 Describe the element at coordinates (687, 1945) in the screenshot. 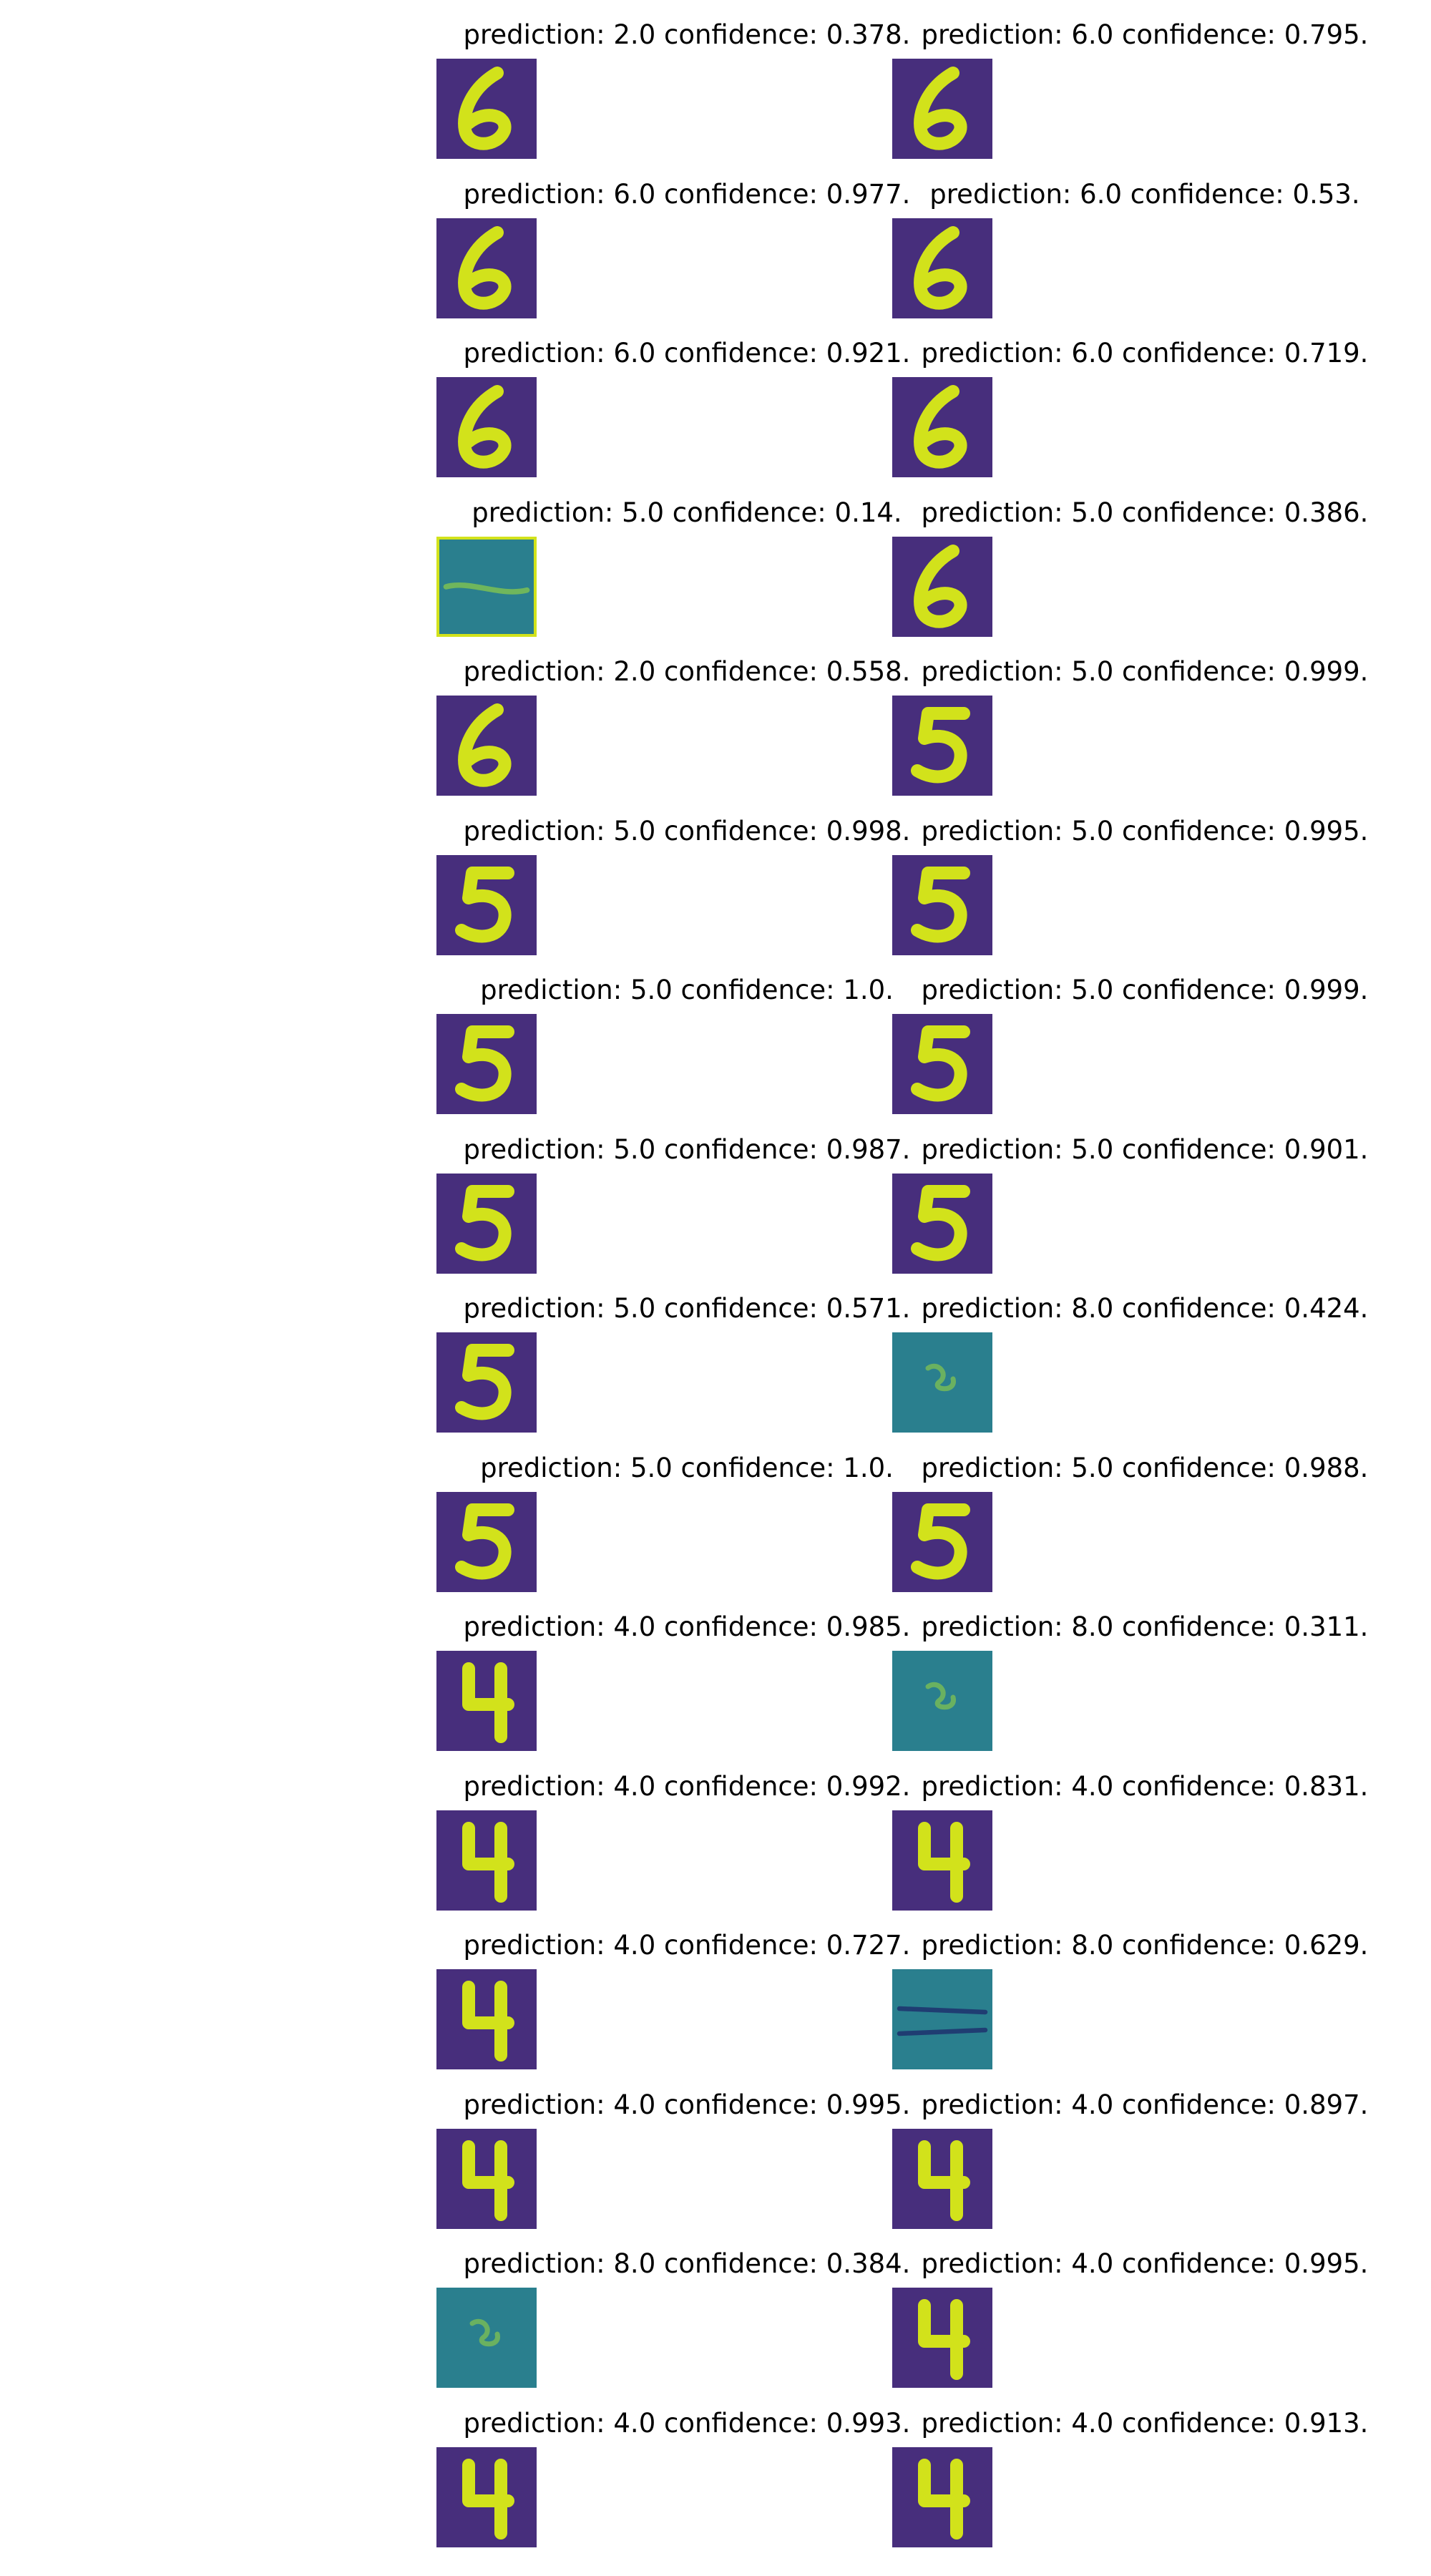

I see `panel-title: prediction: 4.0 confidence: 0.727.` at that location.